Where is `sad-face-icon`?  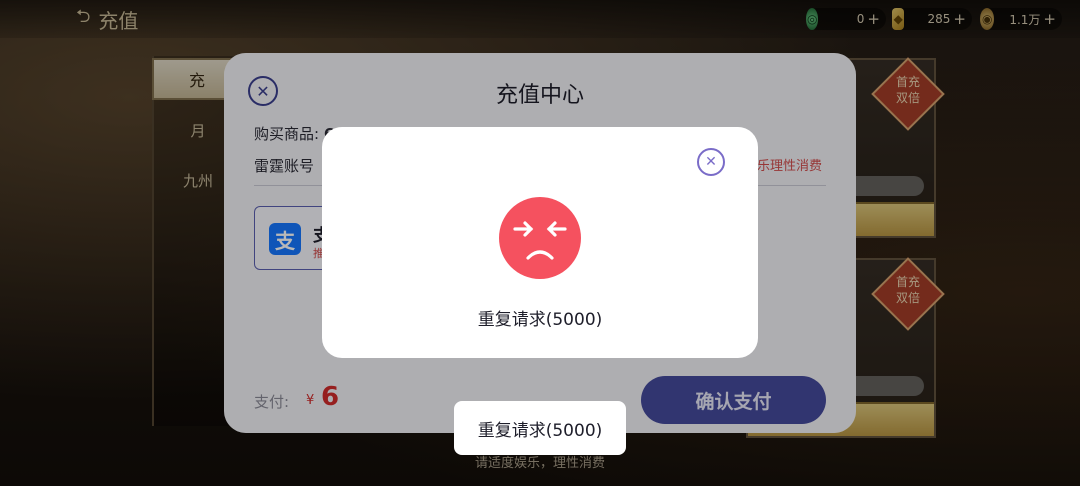
sad-face-icon is located at coordinates (540, 238).